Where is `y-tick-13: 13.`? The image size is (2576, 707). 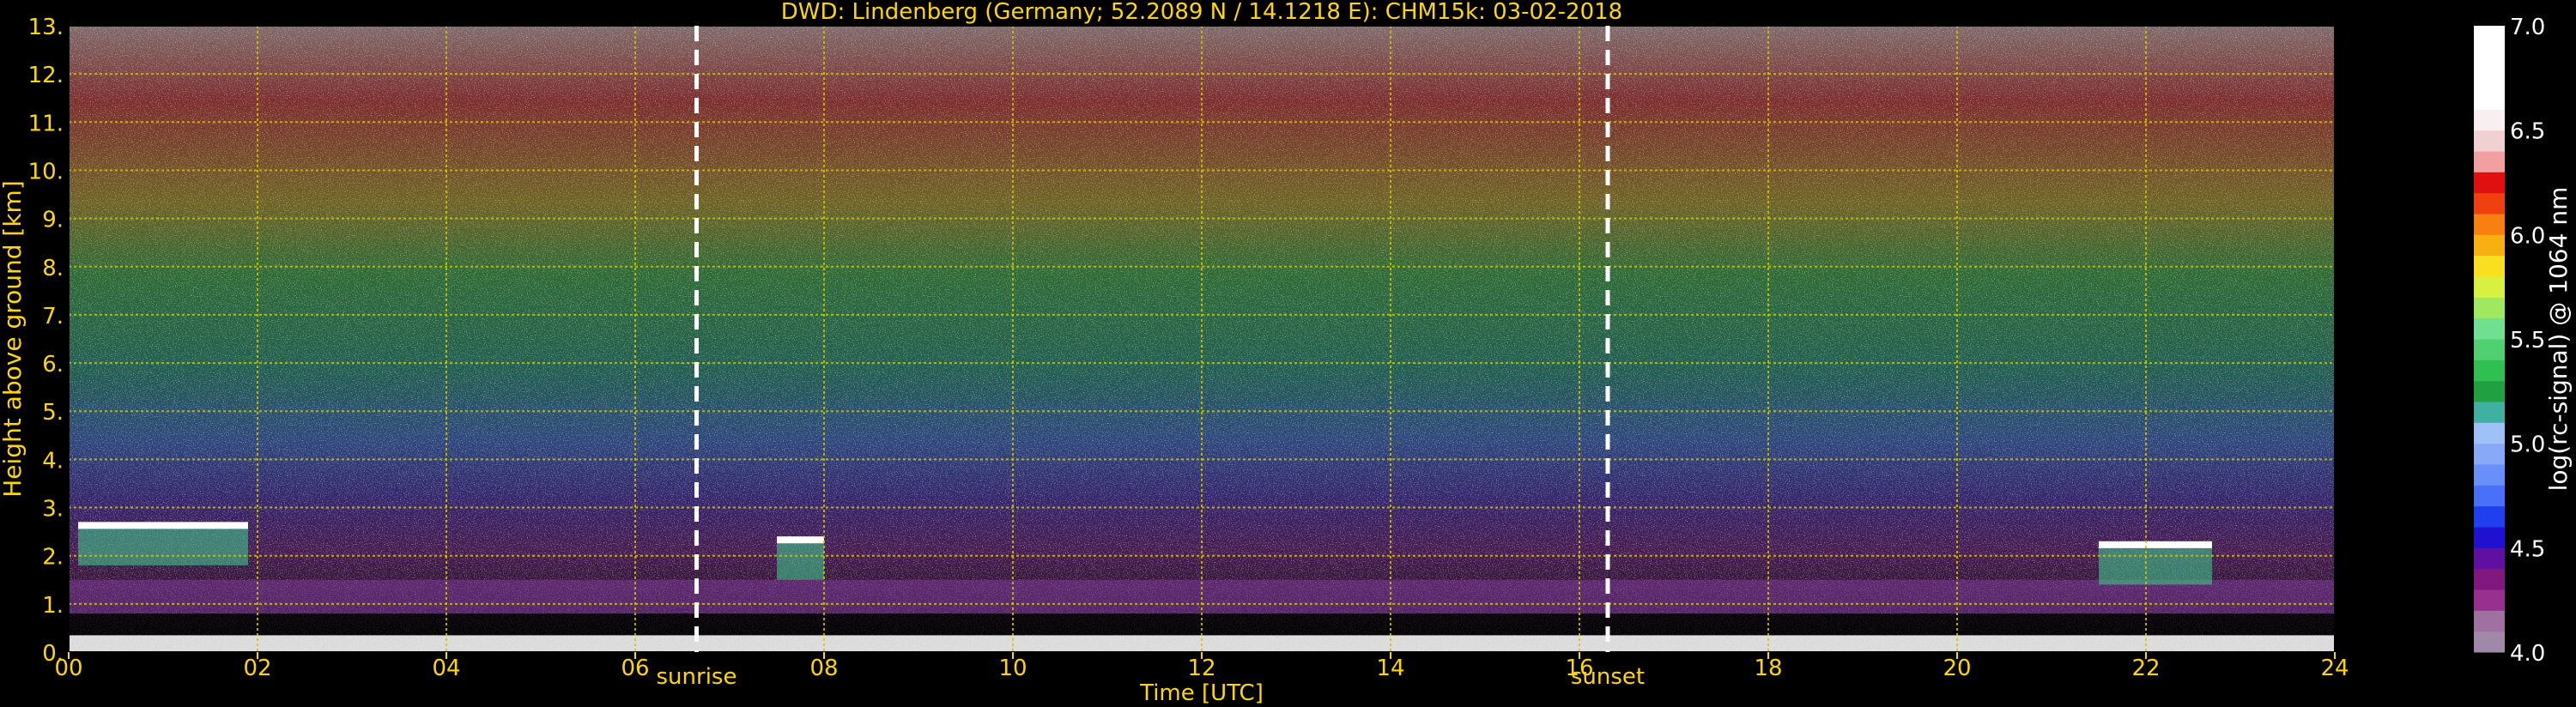 y-tick-13: 13. is located at coordinates (46, 27).